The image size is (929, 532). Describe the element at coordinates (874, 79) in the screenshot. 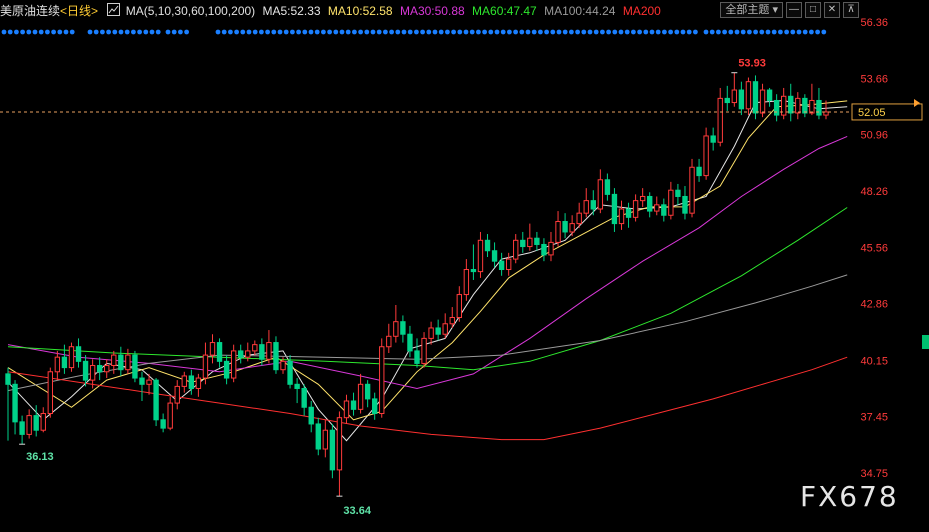

I see `y-tick-label: 53.66` at that location.